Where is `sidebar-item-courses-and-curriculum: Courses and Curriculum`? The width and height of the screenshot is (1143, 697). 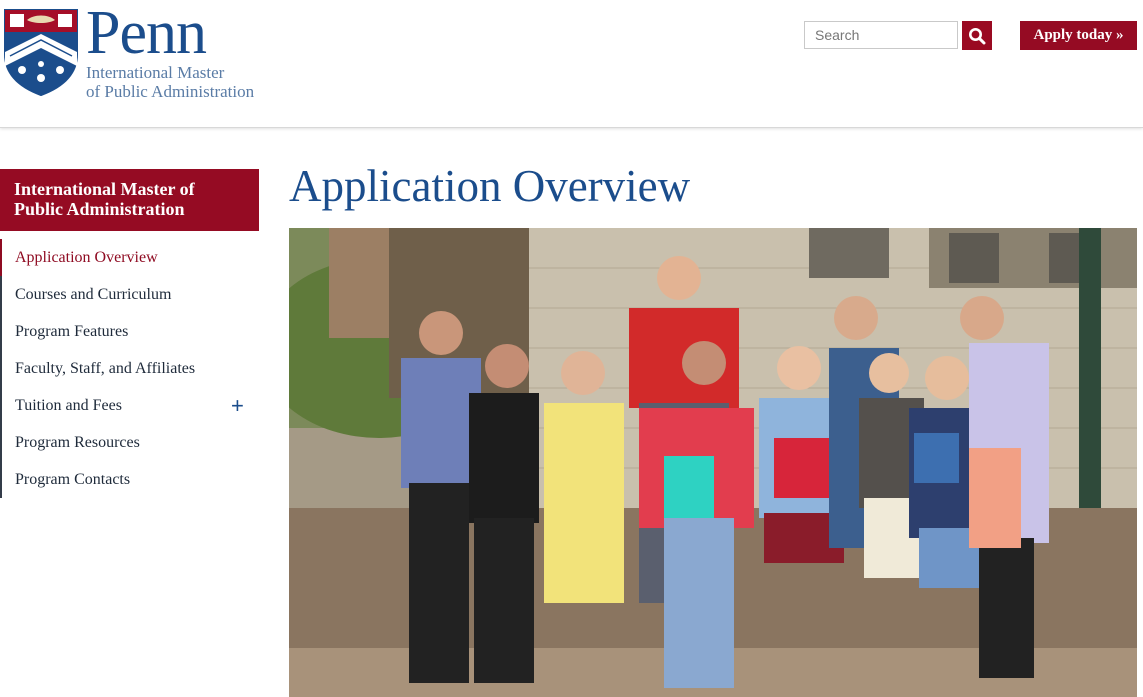 sidebar-item-courses-and-curriculum: Courses and Curriculum is located at coordinates (129, 294).